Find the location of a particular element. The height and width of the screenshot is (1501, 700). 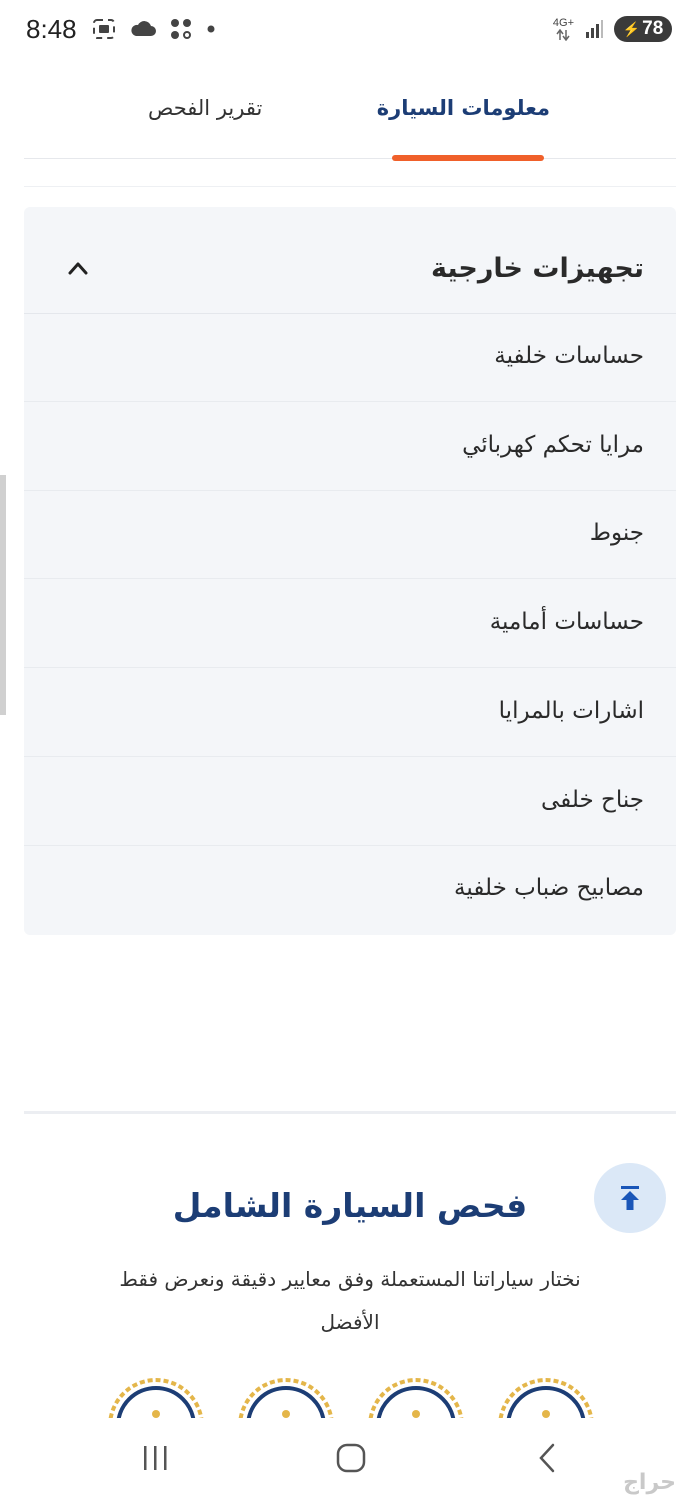

active-tab-indicator is located at coordinates (468, 158).